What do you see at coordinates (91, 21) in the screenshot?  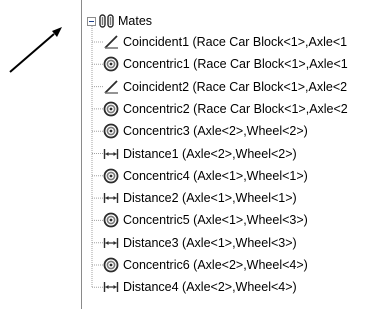 I see `collapse-toggle-icon` at bounding box center [91, 21].